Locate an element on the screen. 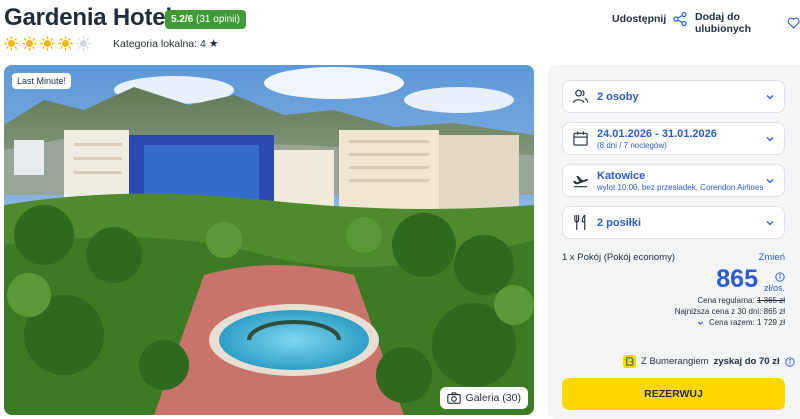 The image size is (800, 419). plane-icon is located at coordinates (580, 181).